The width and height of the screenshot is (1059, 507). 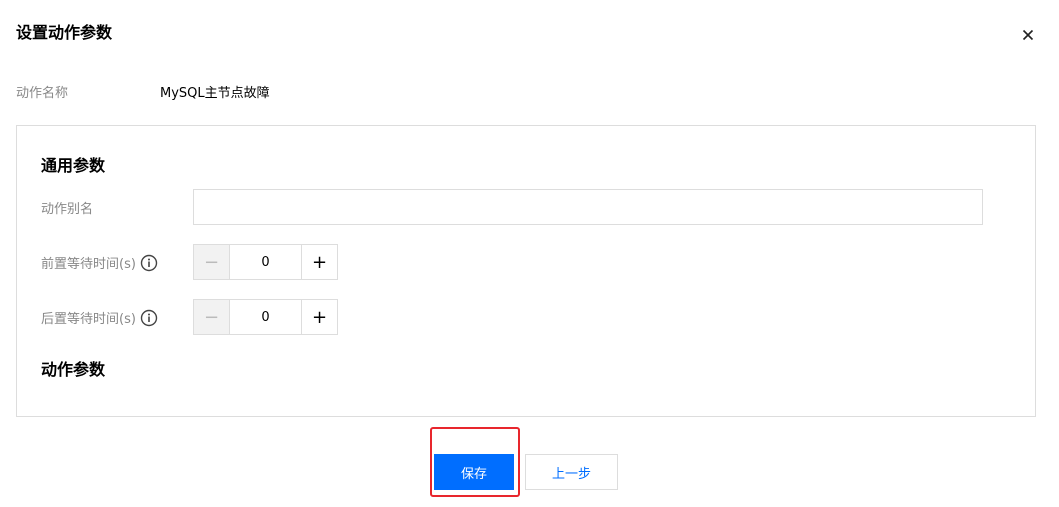 What do you see at coordinates (88, 264) in the screenshot?
I see `pre-wait-label-text: 前置等待时间(s)` at bounding box center [88, 264].